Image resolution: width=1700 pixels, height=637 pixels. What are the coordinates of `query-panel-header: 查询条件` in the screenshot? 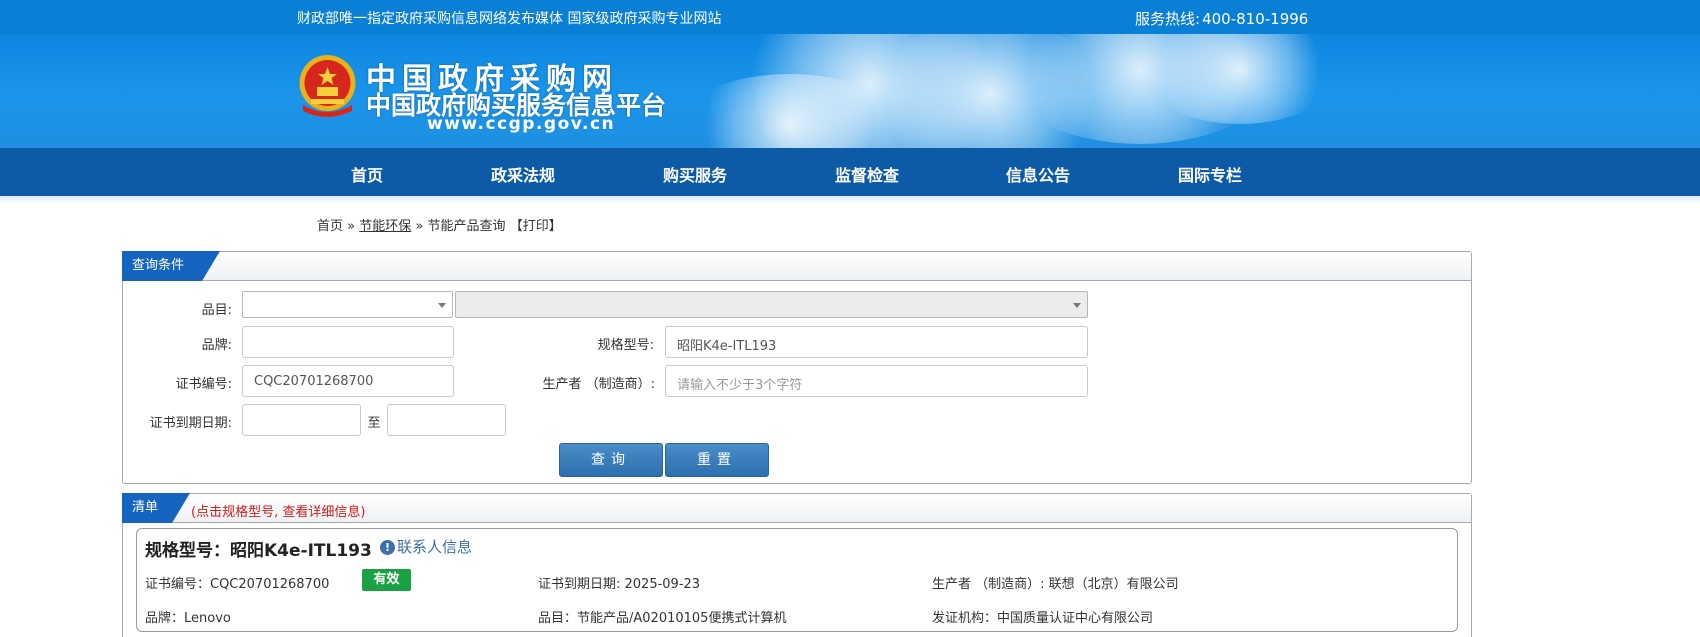 It's located at (796, 266).